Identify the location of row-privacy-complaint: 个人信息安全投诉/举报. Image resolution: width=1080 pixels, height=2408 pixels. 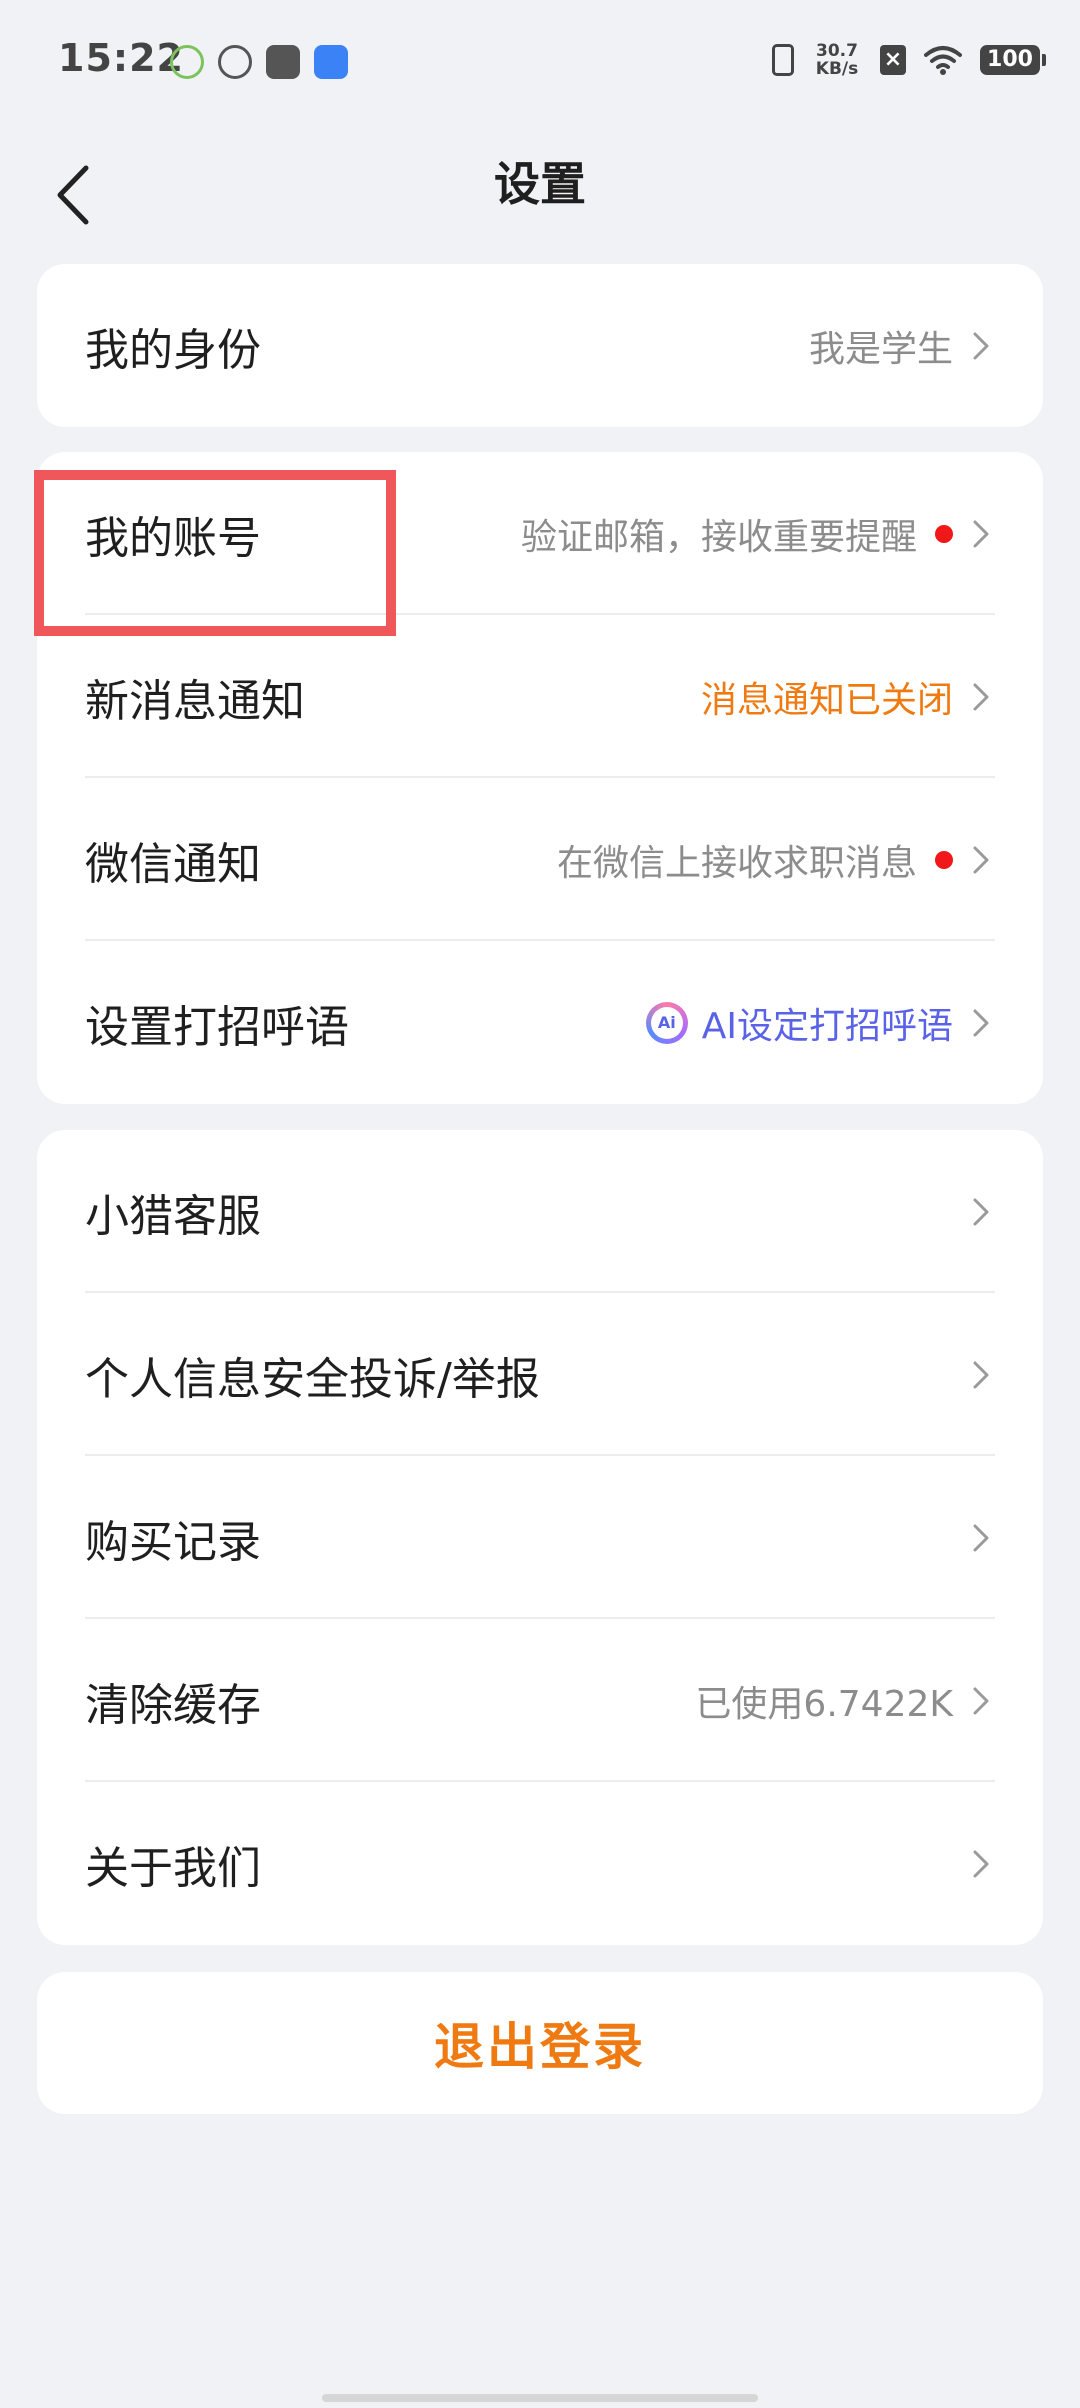
(540, 1374).